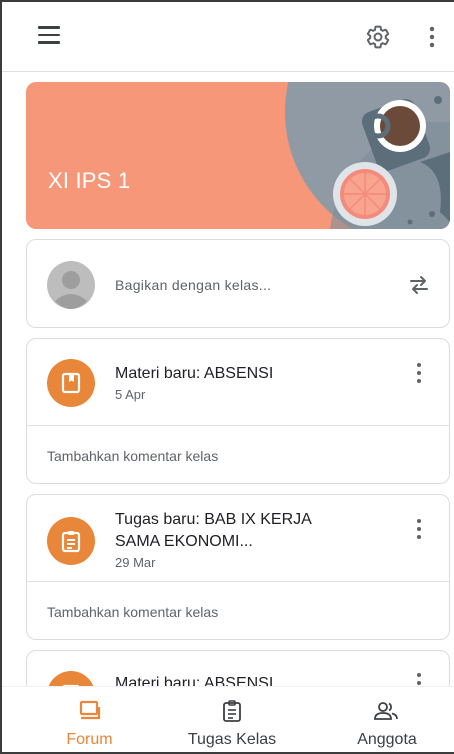  I want to click on repost-icon, so click(419, 285).